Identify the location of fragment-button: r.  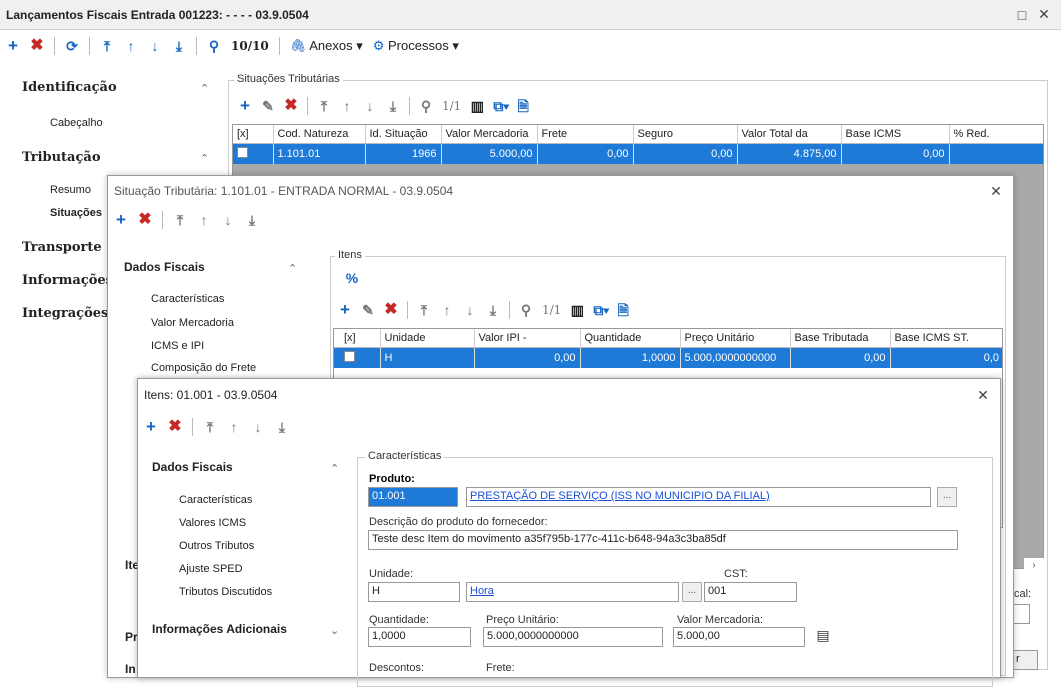
(1025, 660).